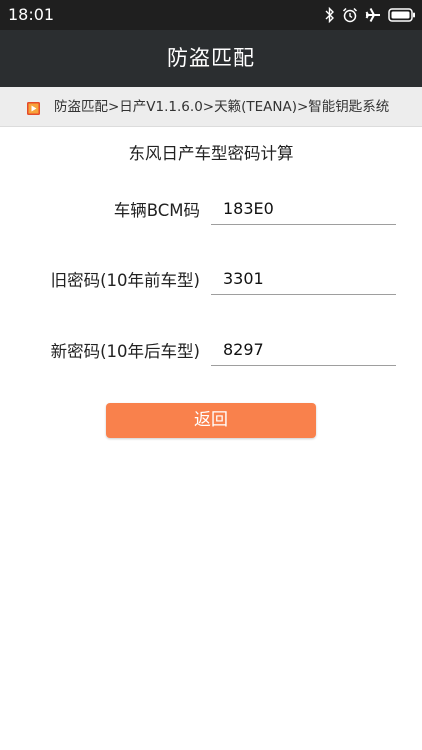 This screenshot has height=750, width=422. I want to click on battery-icon, so click(402, 15).